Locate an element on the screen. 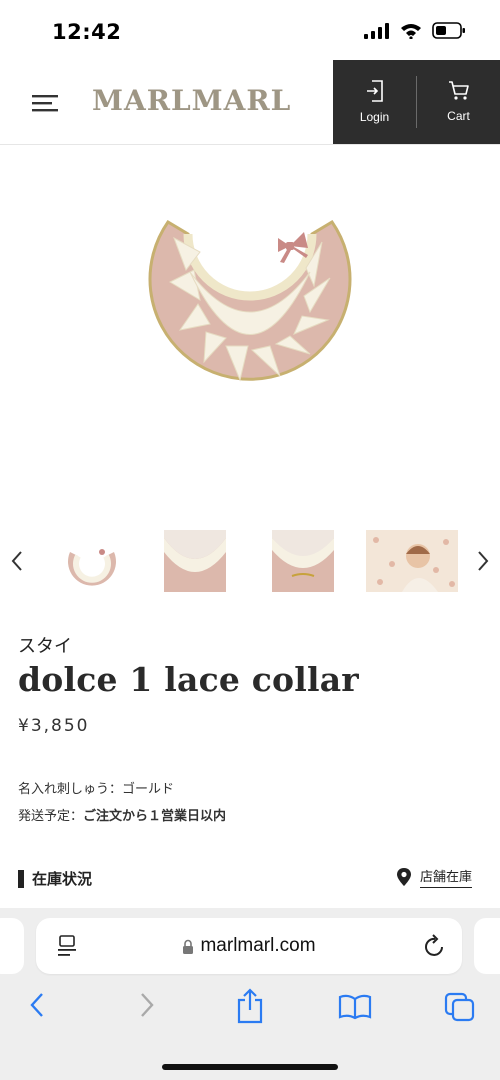 The height and width of the screenshot is (1080, 500). cart-label: Cart is located at coordinates (458, 116).